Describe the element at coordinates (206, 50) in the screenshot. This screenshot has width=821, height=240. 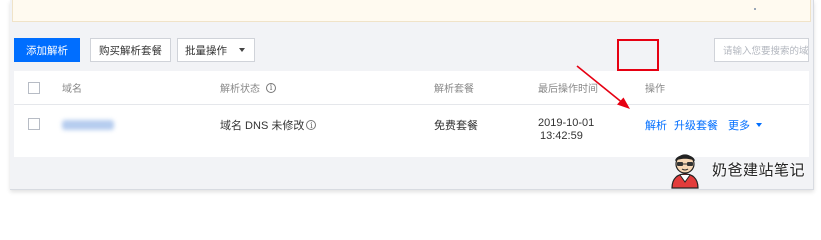
I see `batch-operation-label: 批量操作` at that location.